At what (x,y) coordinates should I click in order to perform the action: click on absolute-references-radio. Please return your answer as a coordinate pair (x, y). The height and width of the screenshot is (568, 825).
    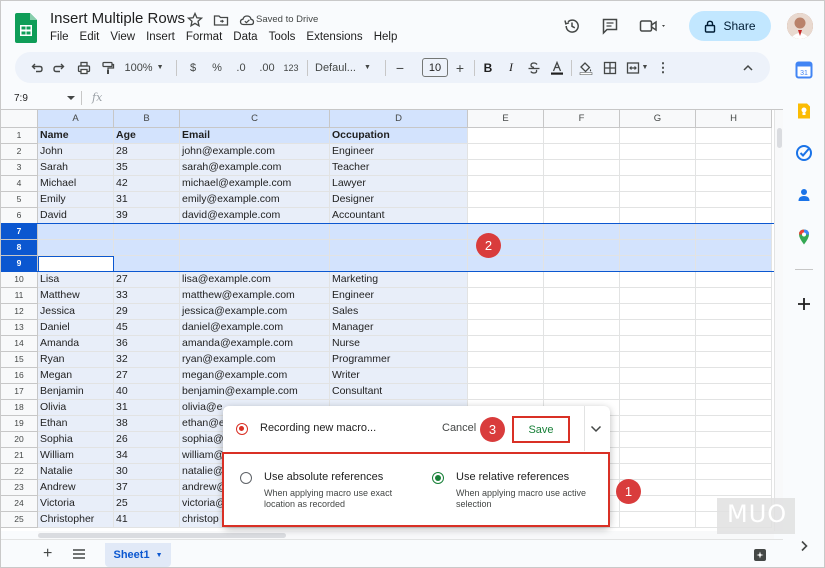
    Looking at the image, I should click on (246, 478).